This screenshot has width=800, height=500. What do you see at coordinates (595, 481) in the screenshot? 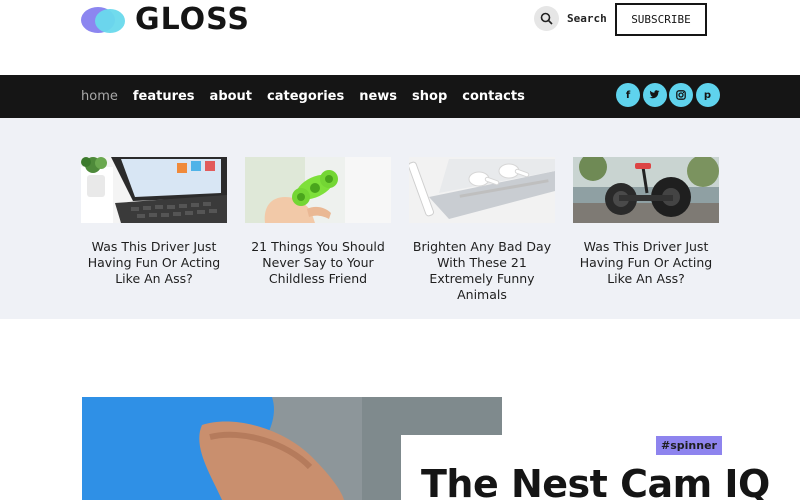
I see `hero-title: The Nest Cam IQ` at bounding box center [595, 481].